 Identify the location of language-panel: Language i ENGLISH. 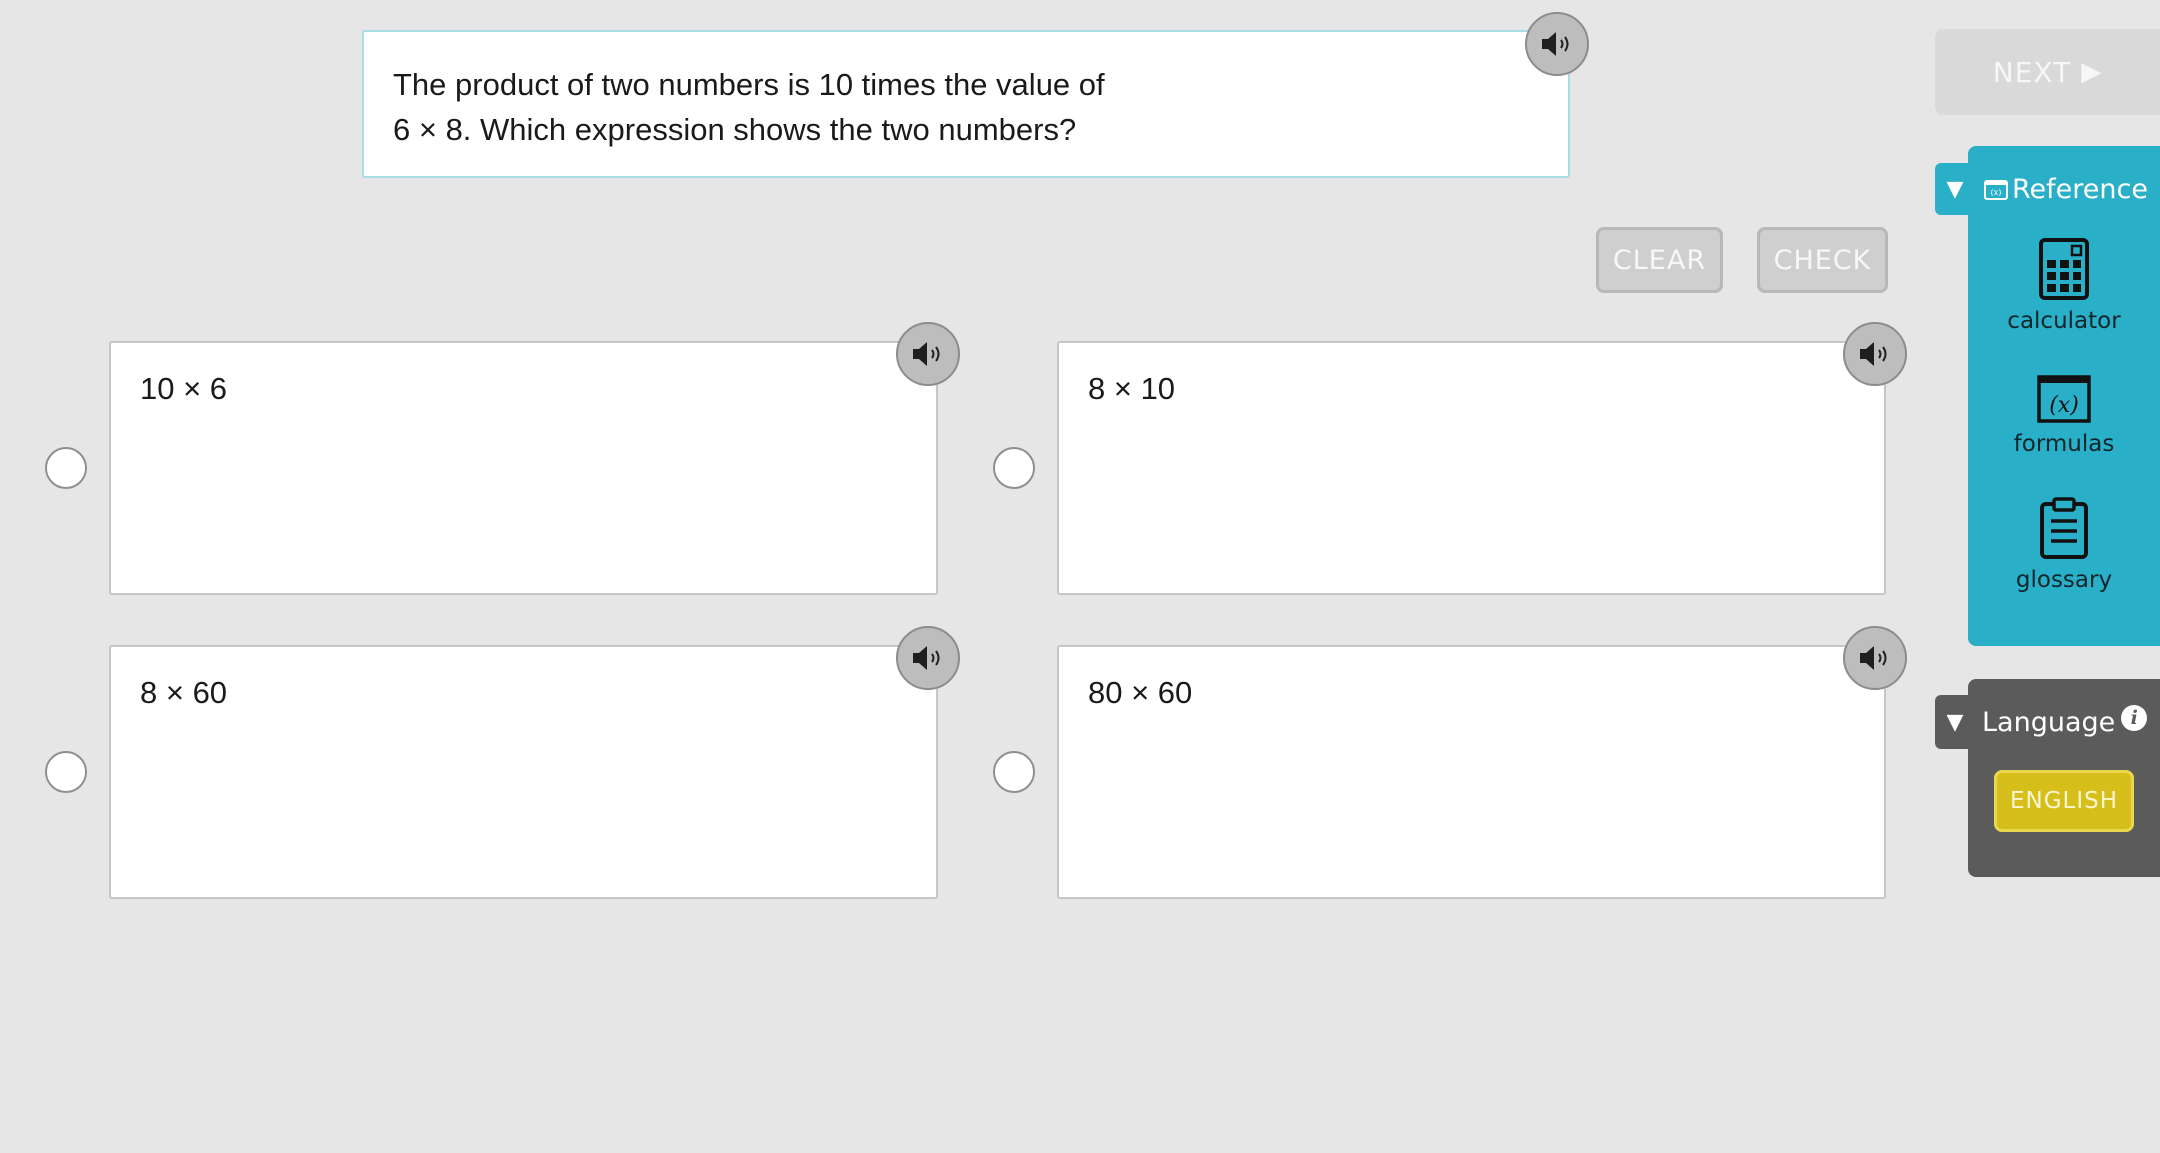
(2064, 778).